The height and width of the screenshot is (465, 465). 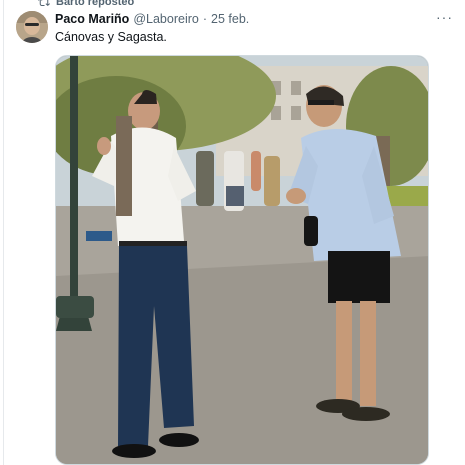 What do you see at coordinates (111, 37) in the screenshot?
I see `tweet-text: Cánovas y Sagasta.` at bounding box center [111, 37].